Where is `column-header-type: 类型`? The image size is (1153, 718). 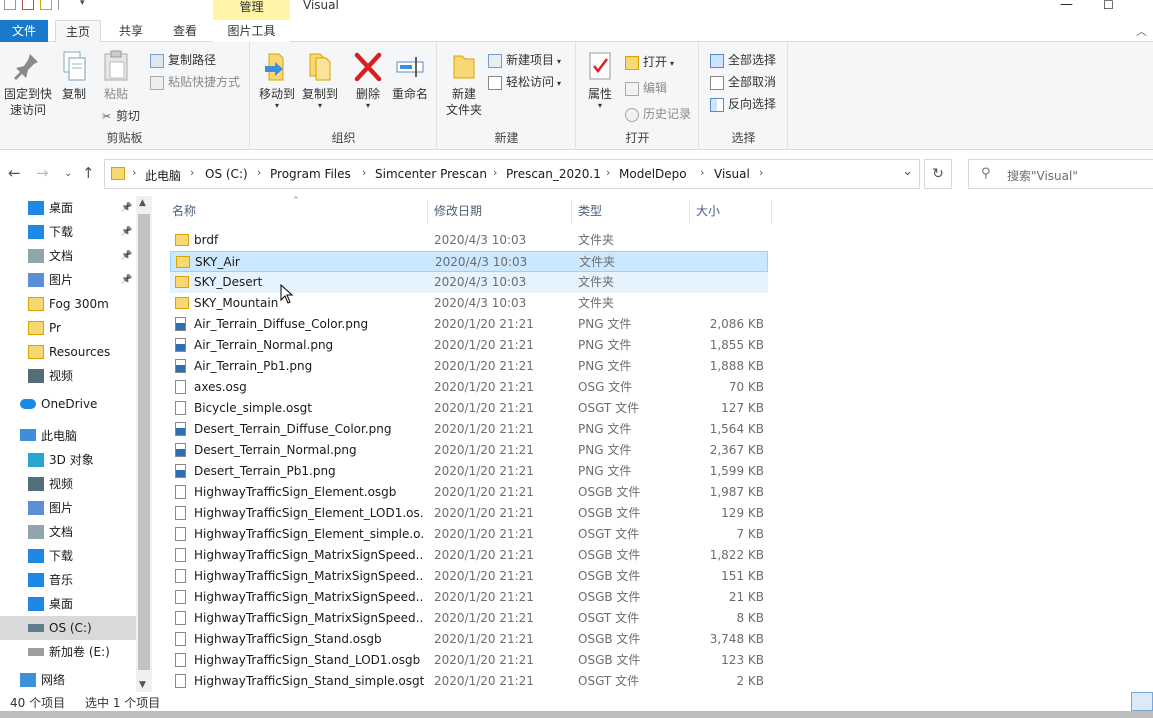
column-header-type: 类型 is located at coordinates (631, 212).